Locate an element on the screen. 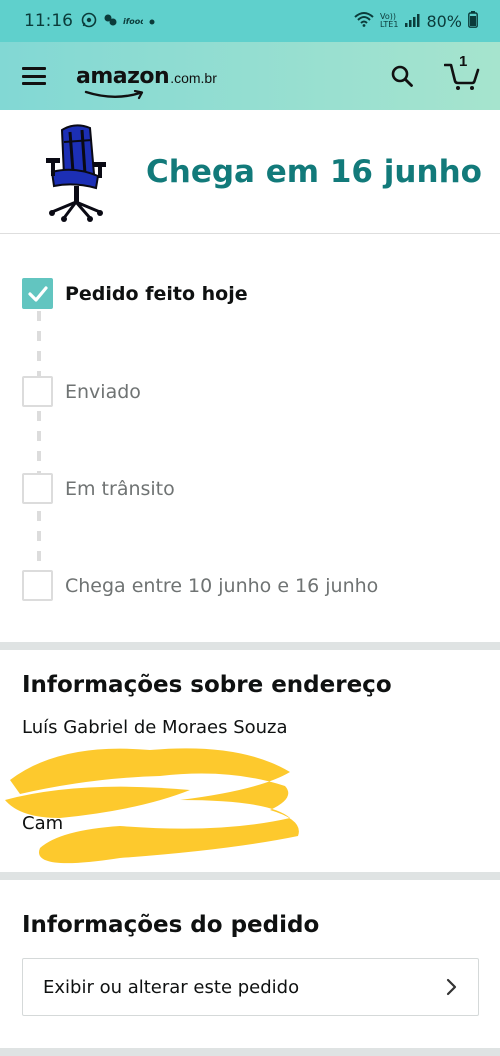 This screenshot has width=500, height=1056. more-notifications-dot-icon is located at coordinates (152, 21).